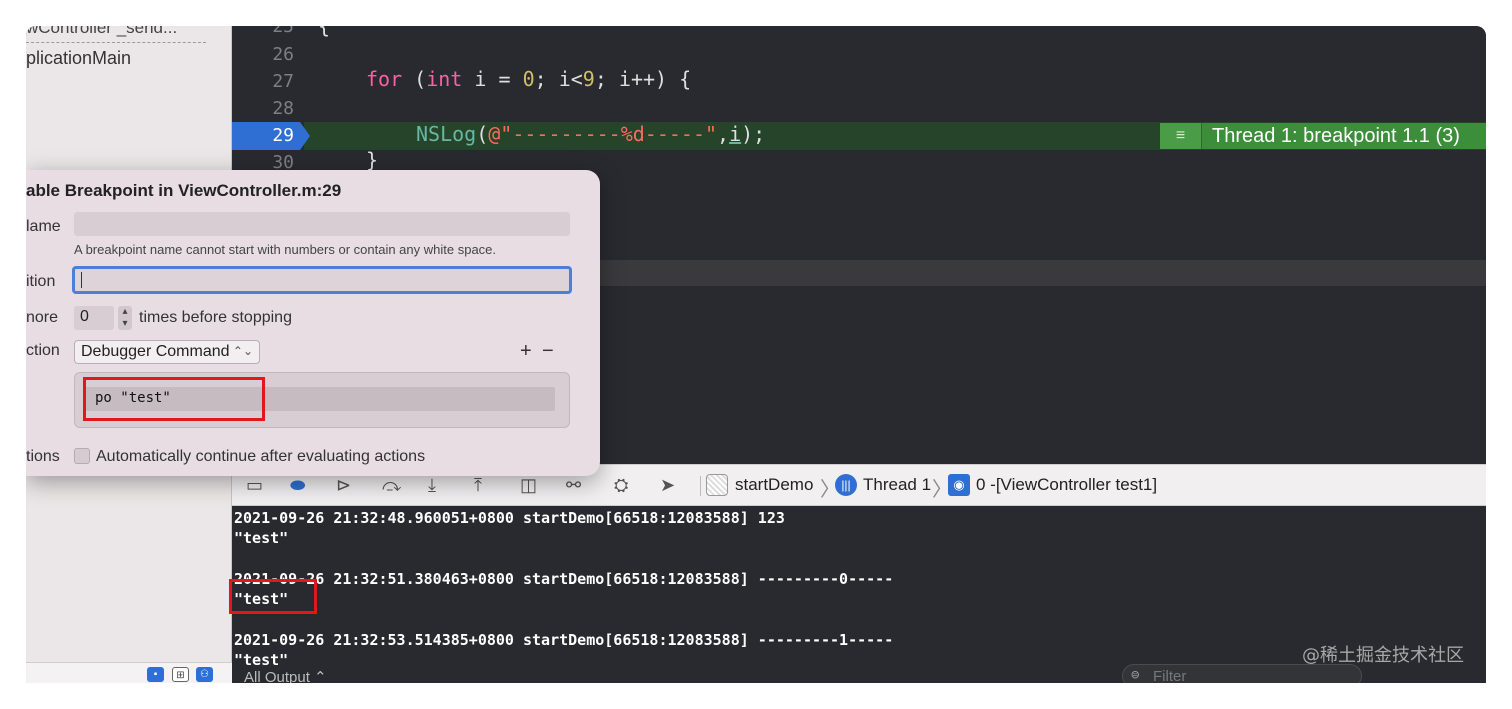  I want to click on crumb-frame: 0 -[ViewController test1], so click(1066, 485).